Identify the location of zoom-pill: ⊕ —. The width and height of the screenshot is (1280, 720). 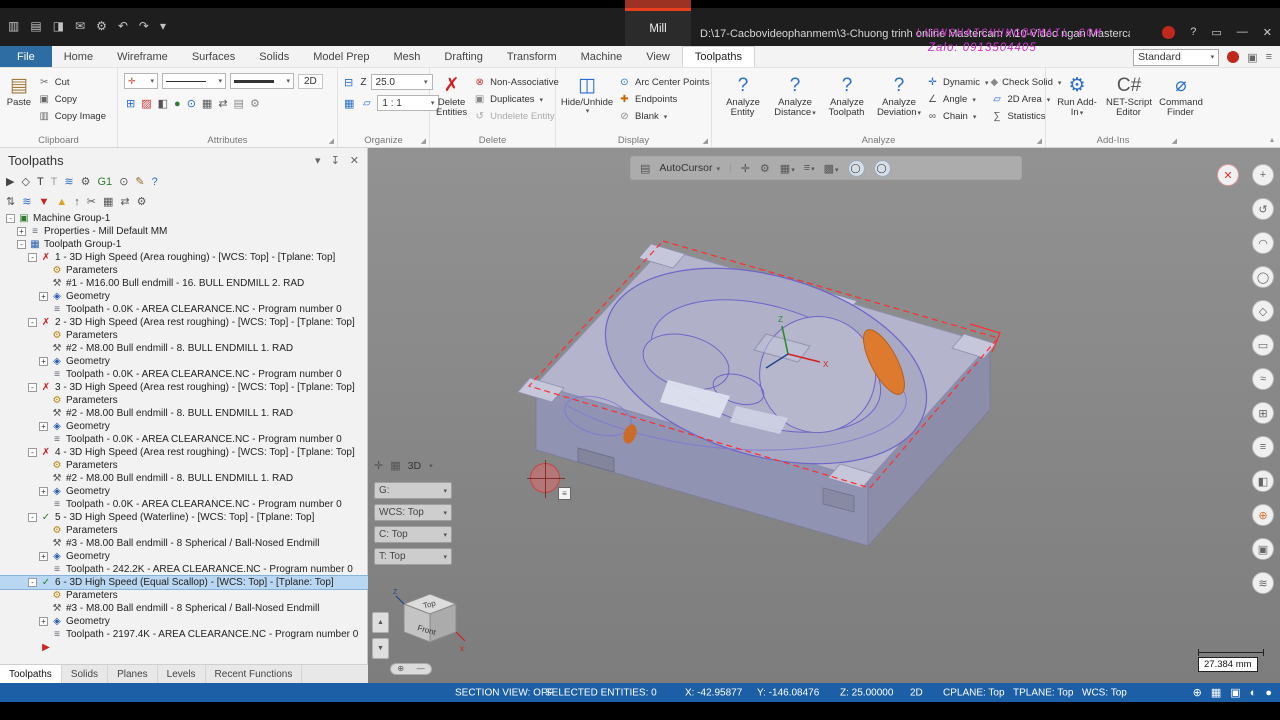
(411, 669).